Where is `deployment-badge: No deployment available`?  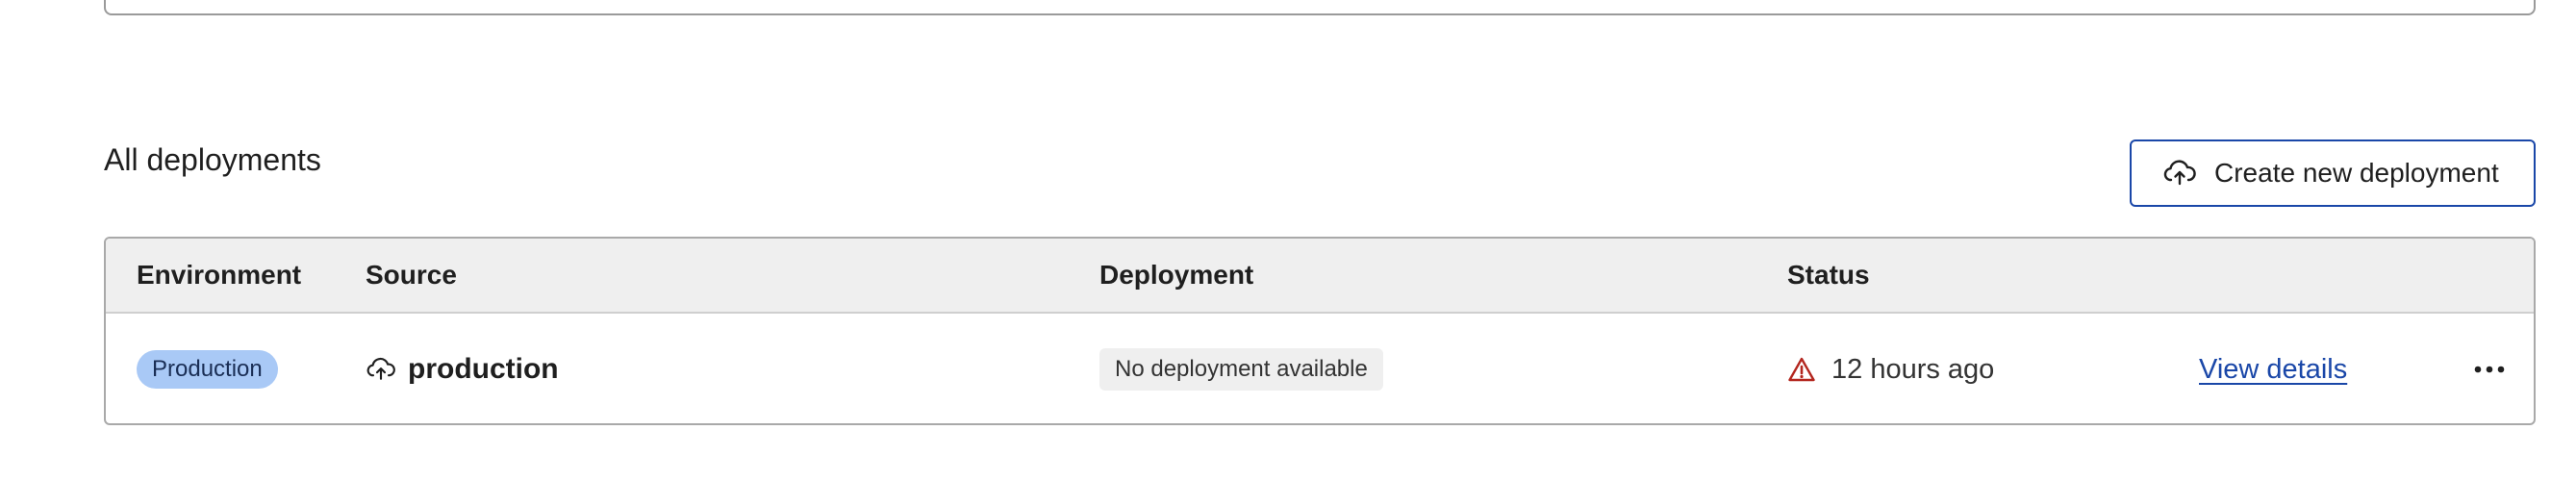 deployment-badge: No deployment available is located at coordinates (1241, 369).